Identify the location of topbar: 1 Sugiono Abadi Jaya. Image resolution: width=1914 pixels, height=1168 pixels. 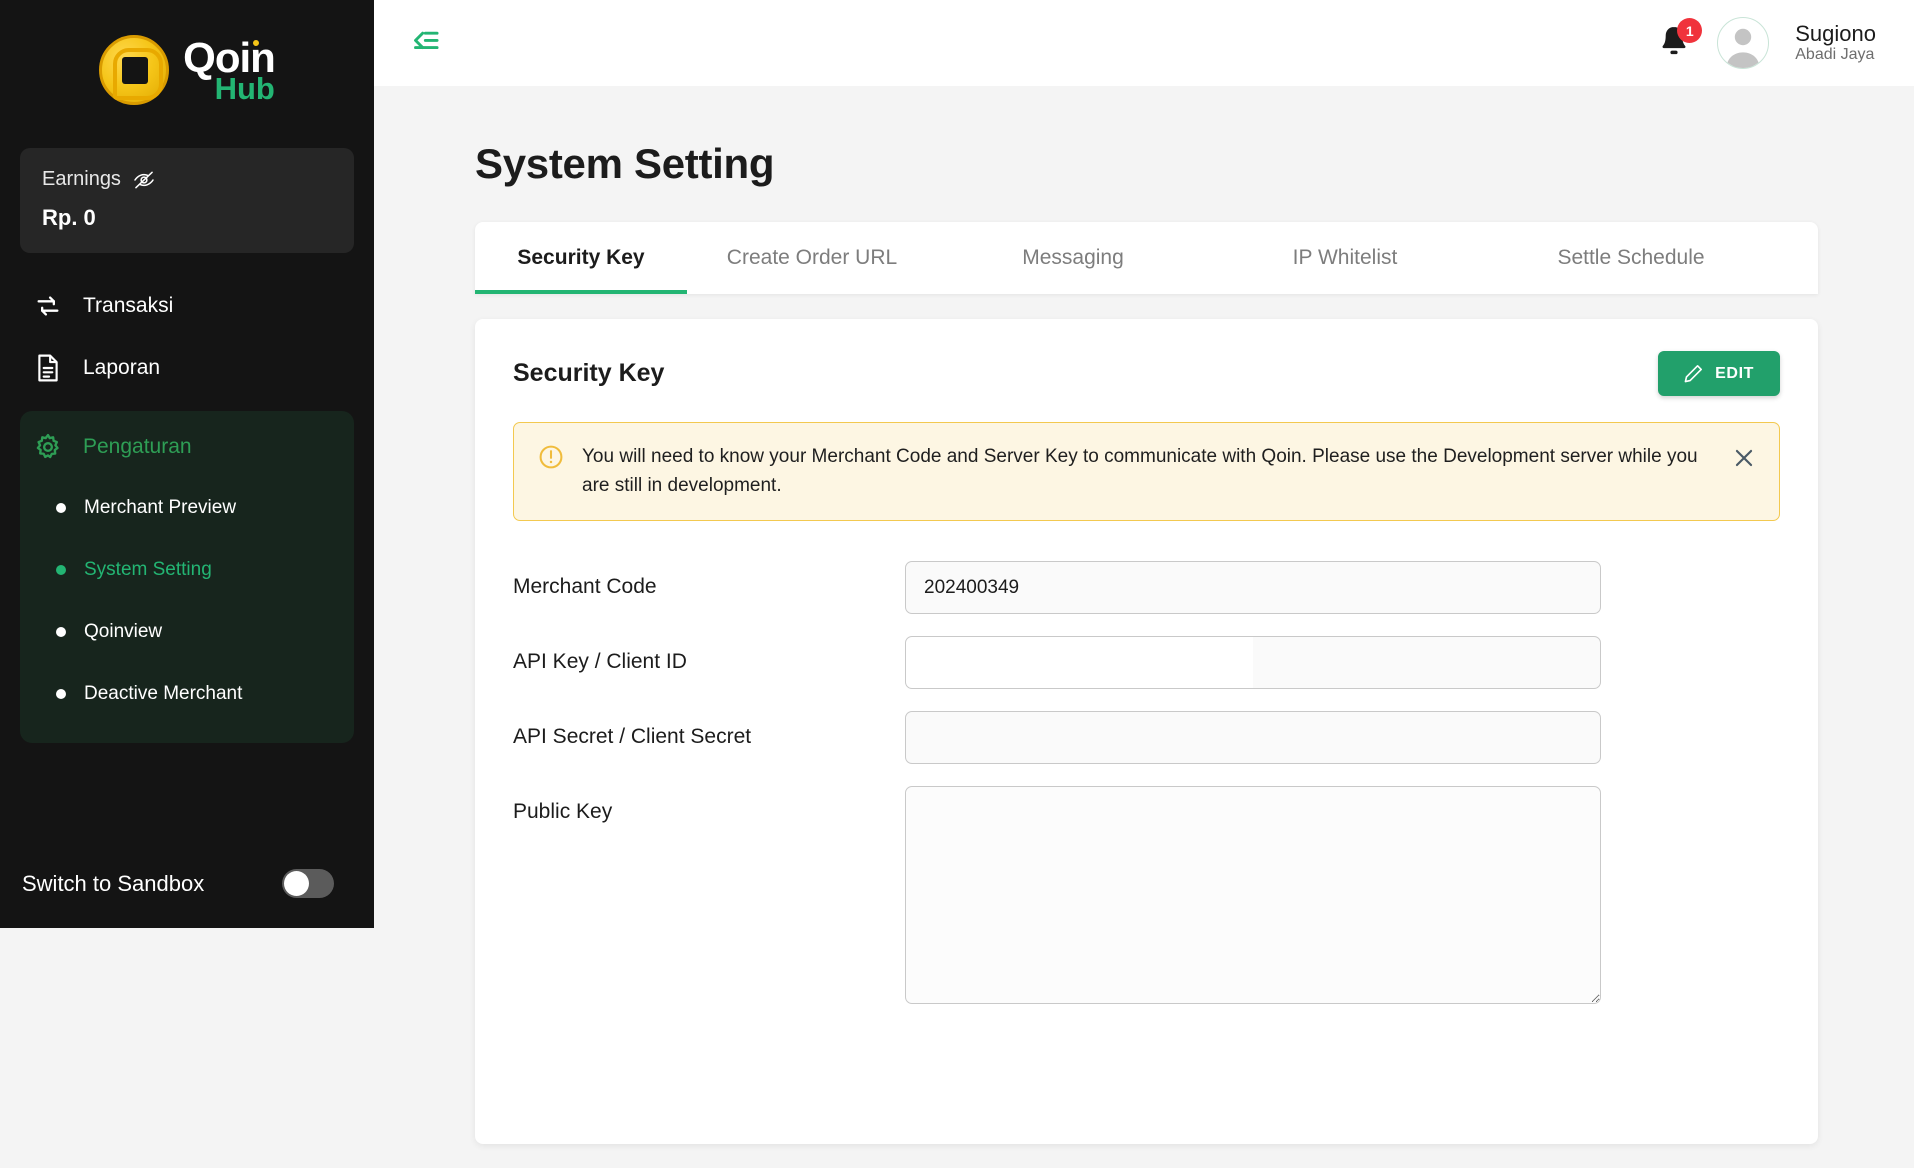
(1144, 43).